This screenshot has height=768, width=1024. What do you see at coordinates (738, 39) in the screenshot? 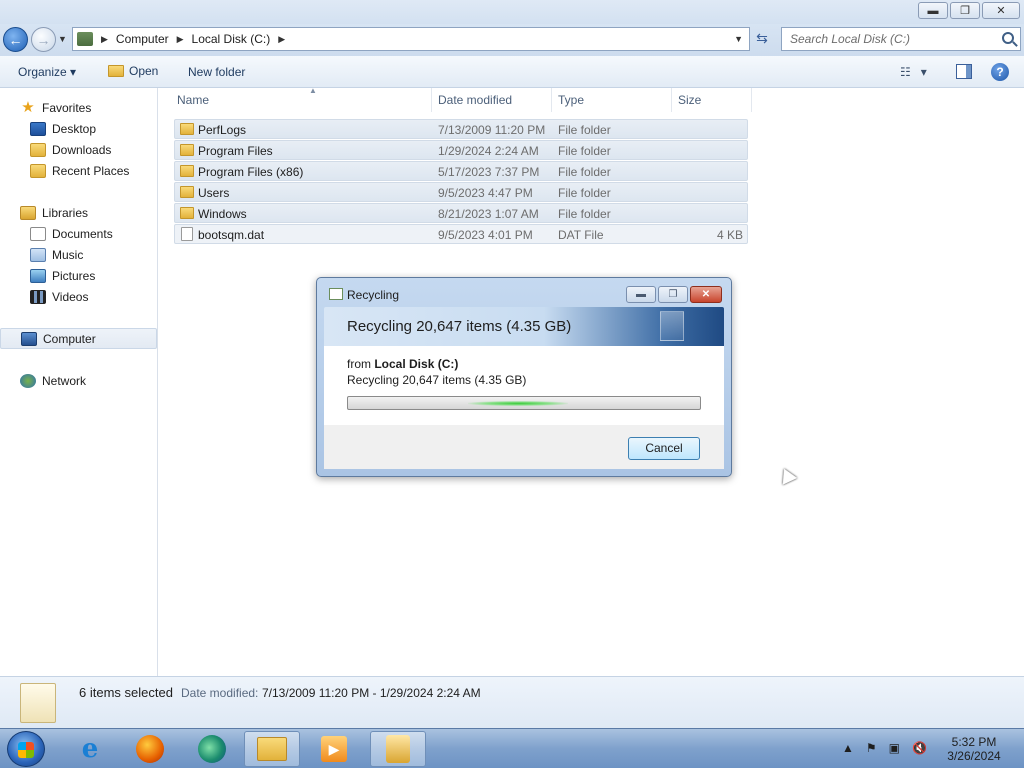
I see `address-dropdown-icon: ▼` at bounding box center [738, 39].